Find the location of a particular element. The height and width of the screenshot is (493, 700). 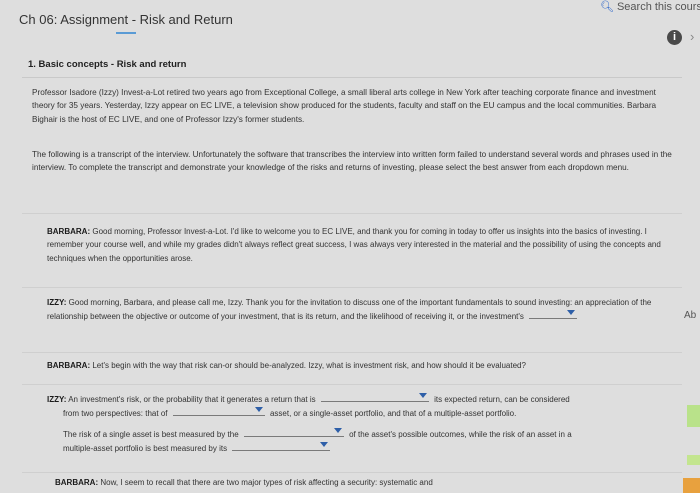

chevron-right-icon: › is located at coordinates (692, 36).